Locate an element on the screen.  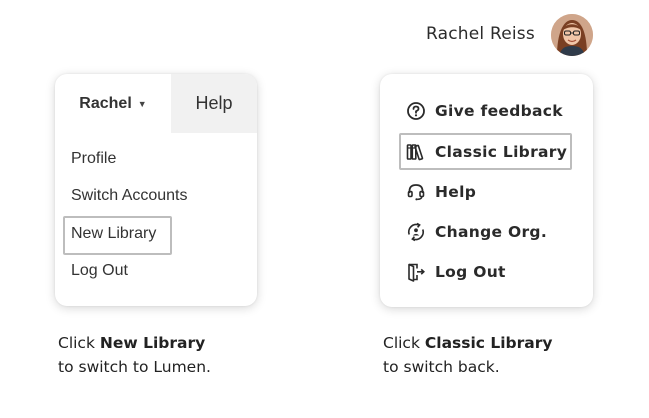
caption-text: to switch to Lumen. is located at coordinates (134, 367).